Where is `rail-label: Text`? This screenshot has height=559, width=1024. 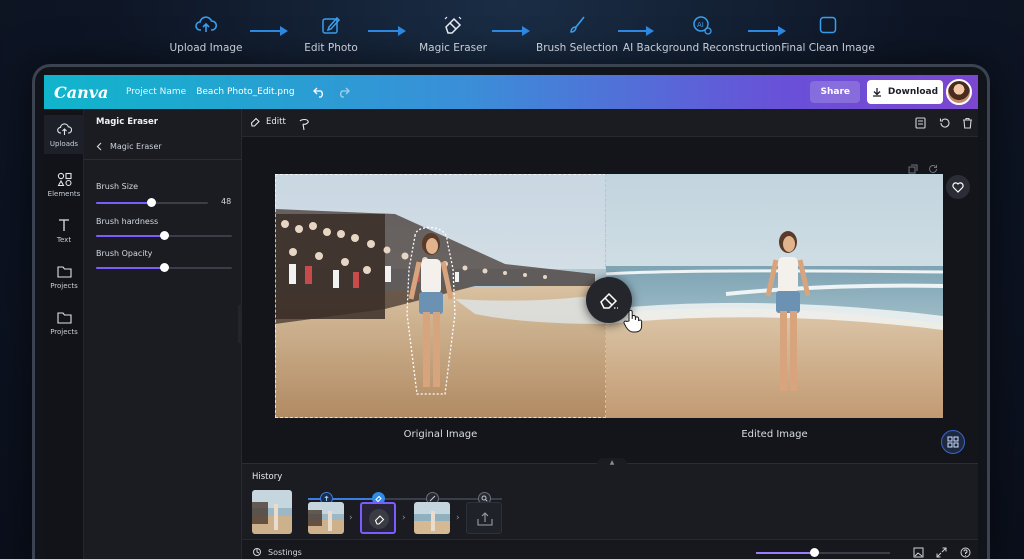
rail-label: Text is located at coordinates (64, 240).